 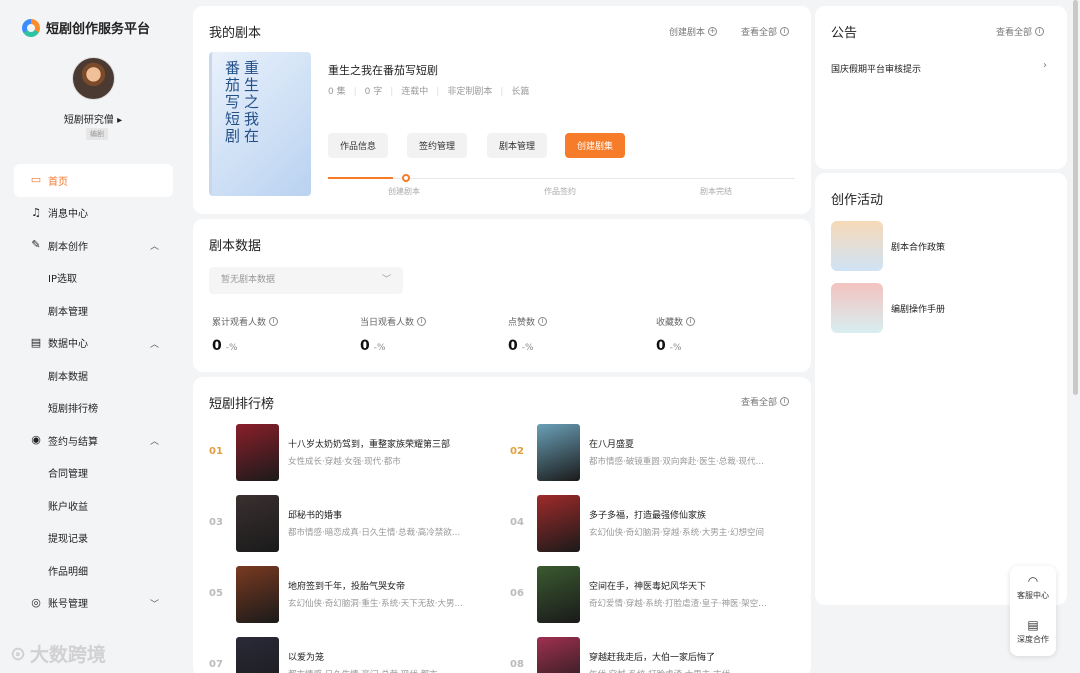 I want to click on sidebar-item-5: ▤ 数据中心 ︿, so click(x=93, y=343).